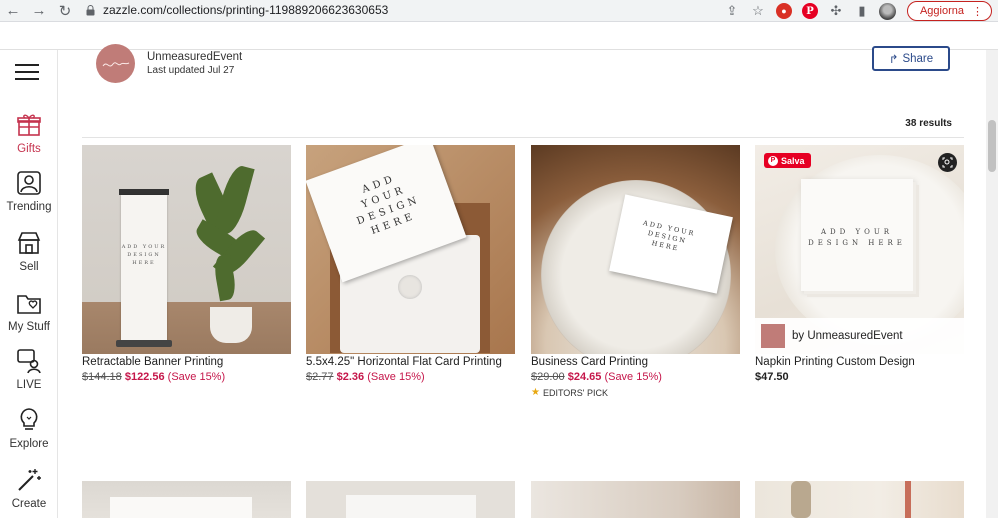 The image size is (998, 518). Describe the element at coordinates (793, 160) in the screenshot. I see `pin-save-label: Salva` at that location.